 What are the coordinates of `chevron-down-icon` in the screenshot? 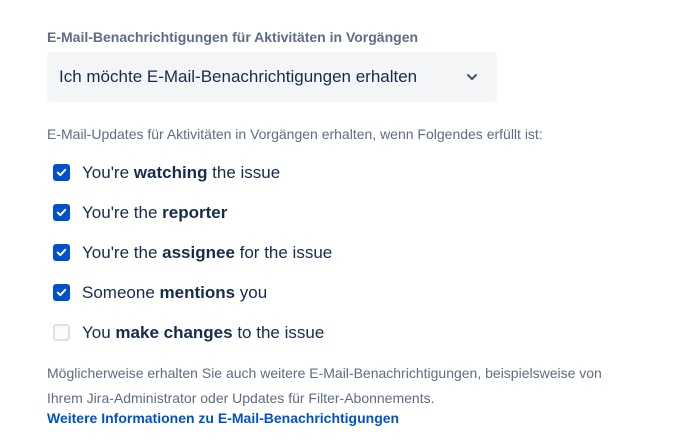 It's located at (472, 77).